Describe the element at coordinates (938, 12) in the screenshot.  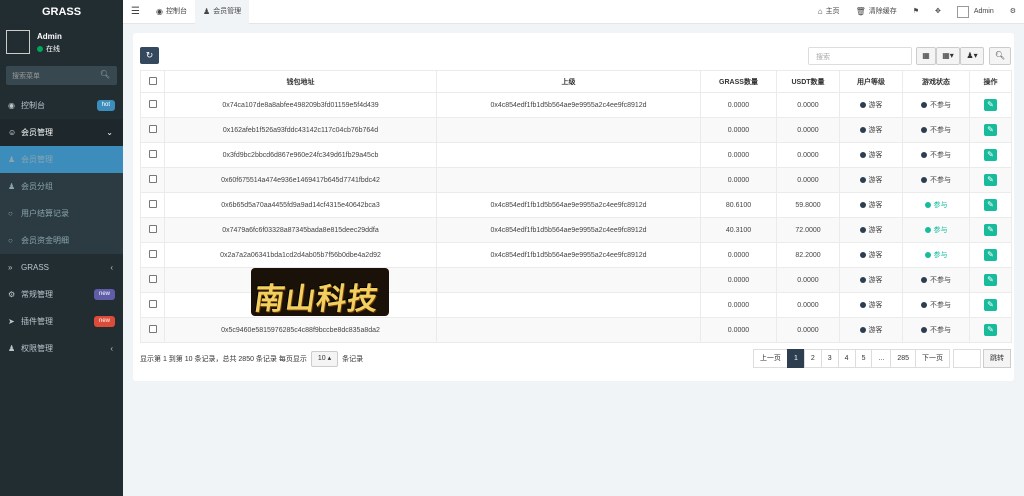
I see `fullscreen-icon: ✥` at that location.